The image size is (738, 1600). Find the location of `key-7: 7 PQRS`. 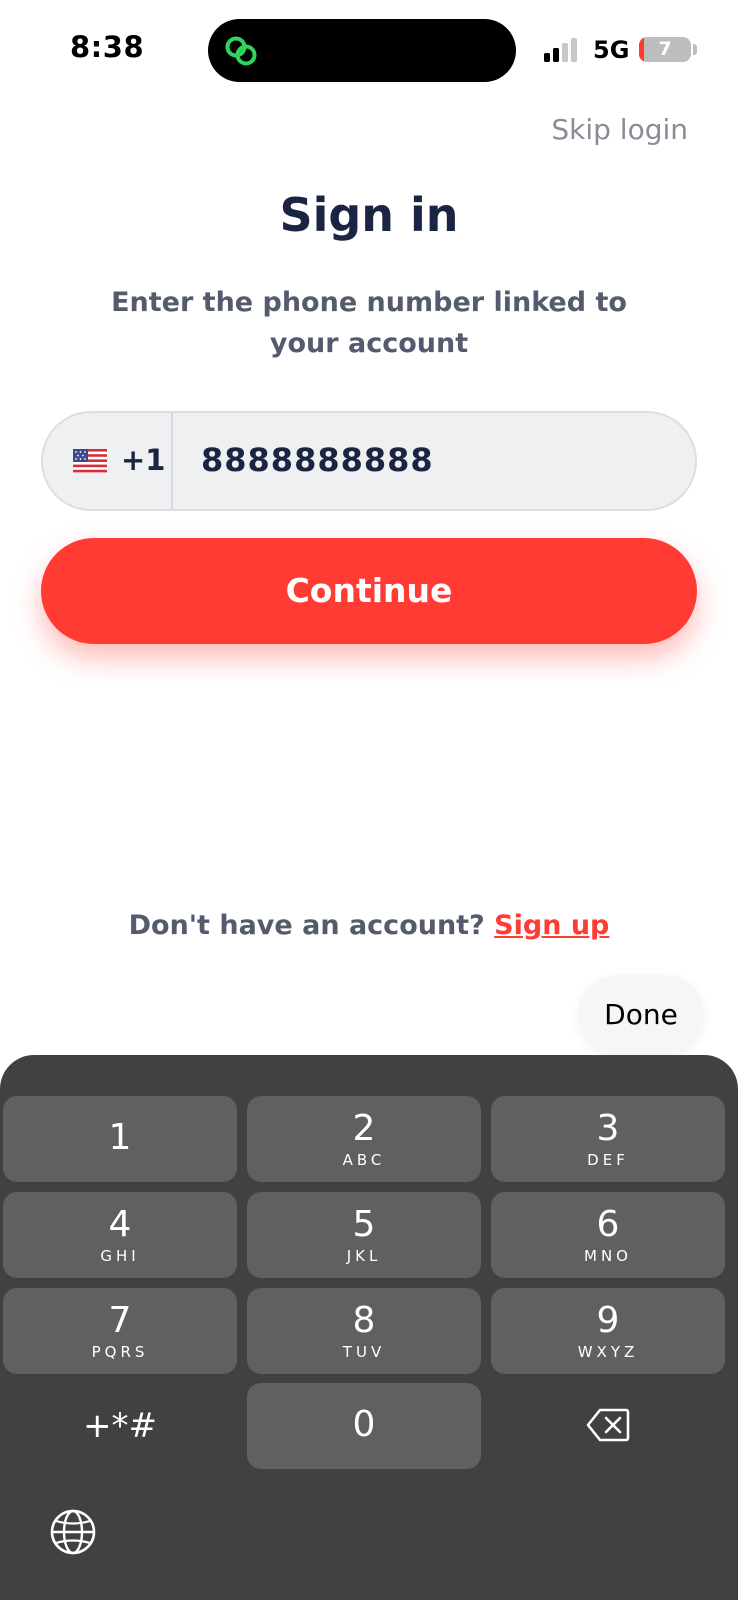

key-7: 7 PQRS is located at coordinates (120, 1331).